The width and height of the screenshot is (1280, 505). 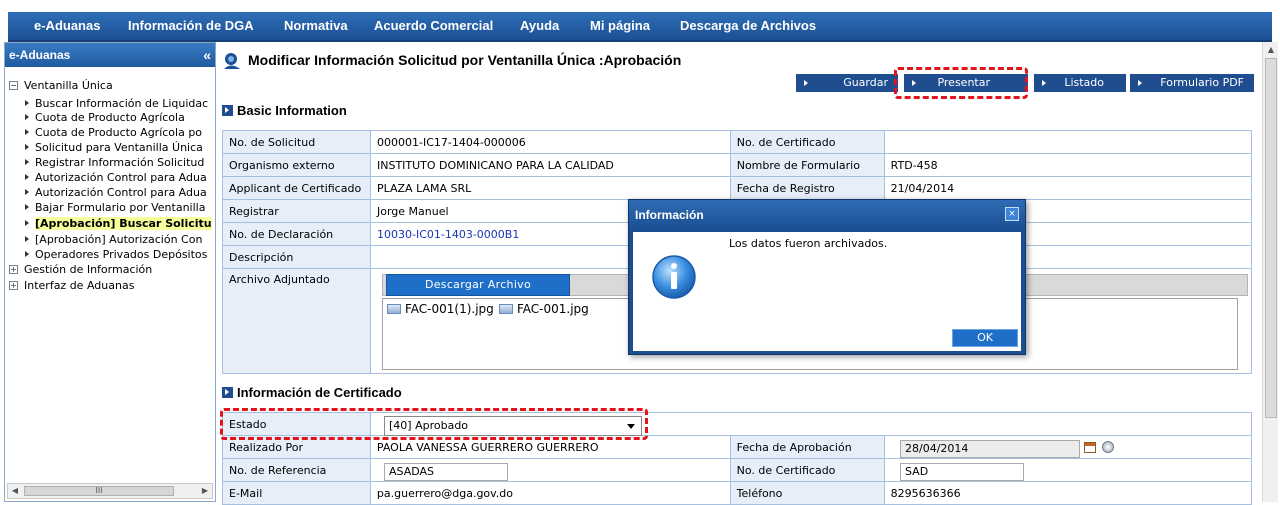 I want to click on tree-node-label: Gestión de Información, so click(x=88, y=269).